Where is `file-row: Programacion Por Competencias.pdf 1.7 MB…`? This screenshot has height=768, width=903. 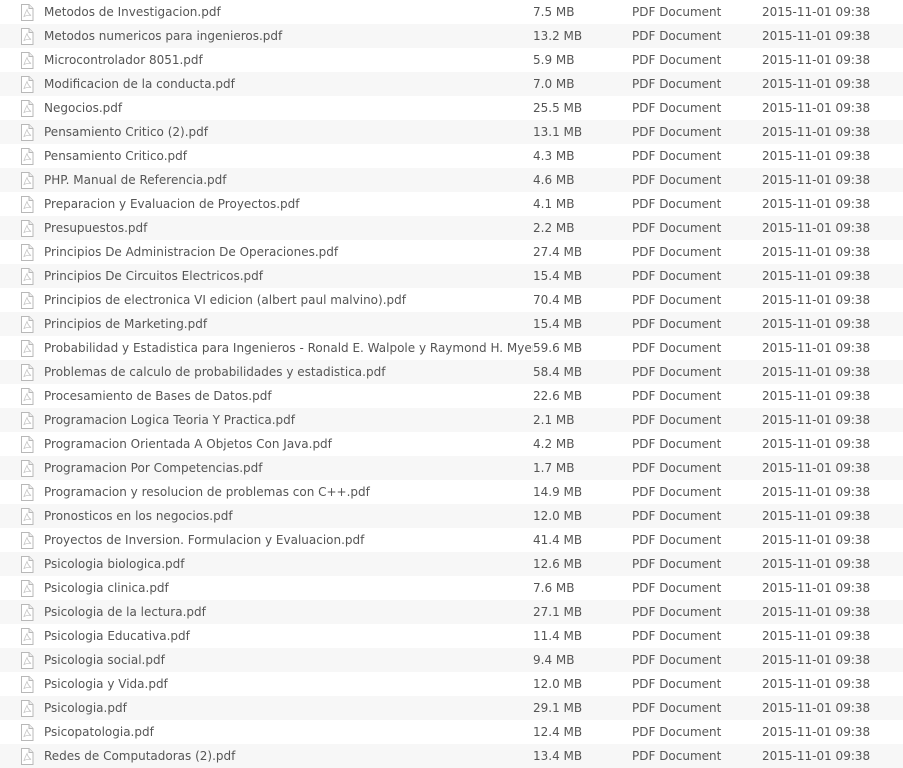
file-row: Programacion Por Competencias.pdf 1.7 MB… is located at coordinates (451, 468).